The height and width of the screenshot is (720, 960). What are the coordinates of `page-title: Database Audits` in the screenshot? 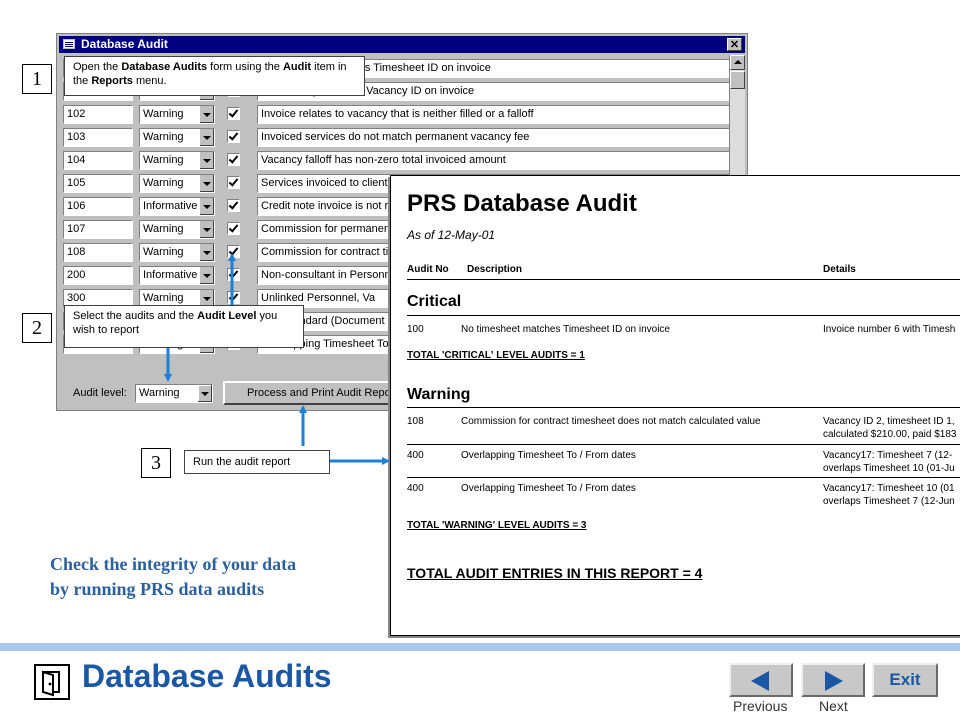 It's located at (207, 676).